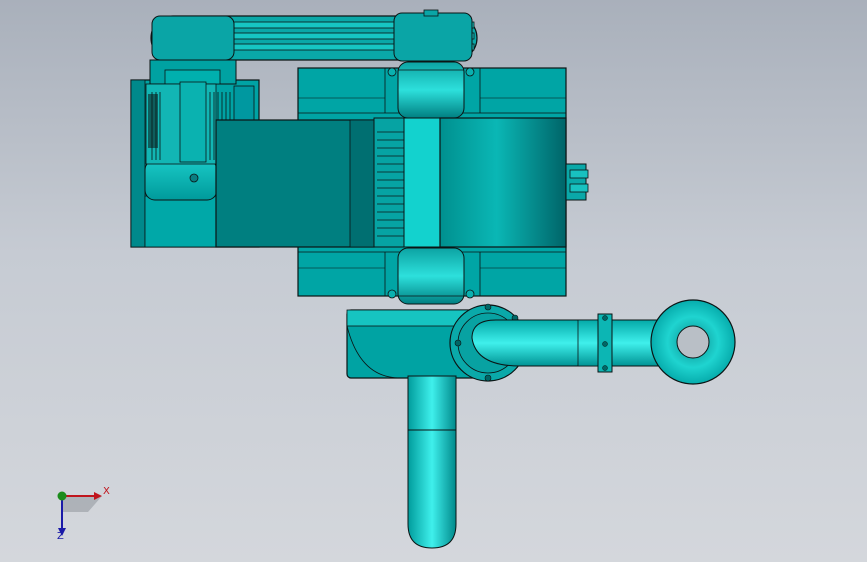  What do you see at coordinates (693, 342) in the screenshot?
I see `inlet-funnel` at bounding box center [693, 342].